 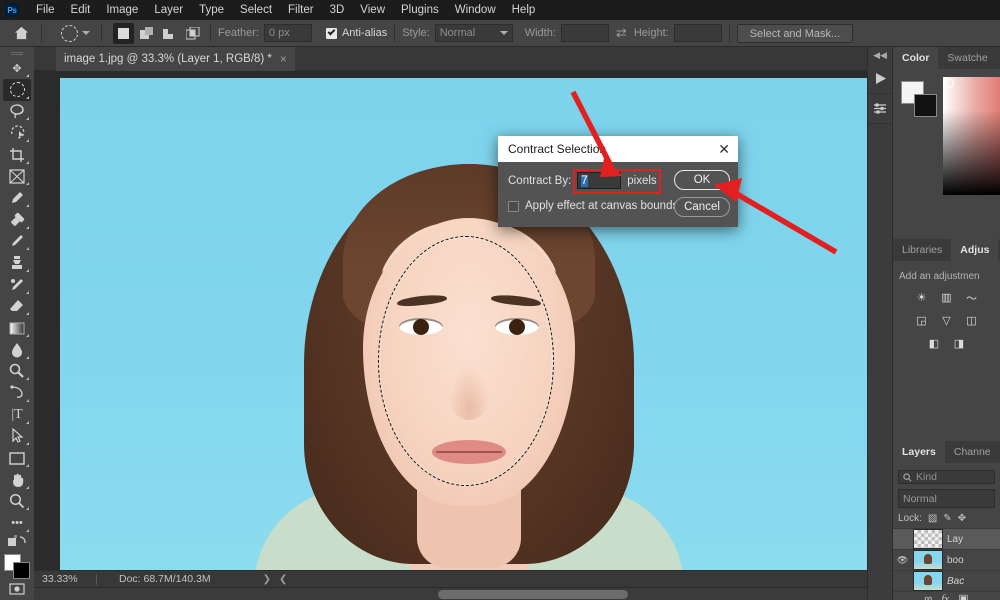 What do you see at coordinates (283, 579) in the screenshot?
I see `status-chevron-left-icon: ❮` at bounding box center [283, 579].